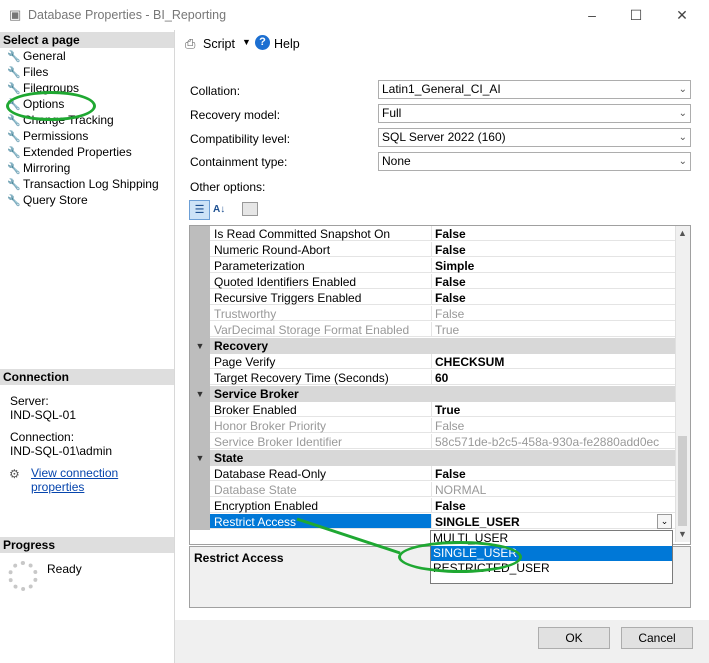 Image resolution: width=709 pixels, height=663 pixels. Describe the element at coordinates (51, 106) in the screenshot. I see `annotation-ellipse-options` at that location.